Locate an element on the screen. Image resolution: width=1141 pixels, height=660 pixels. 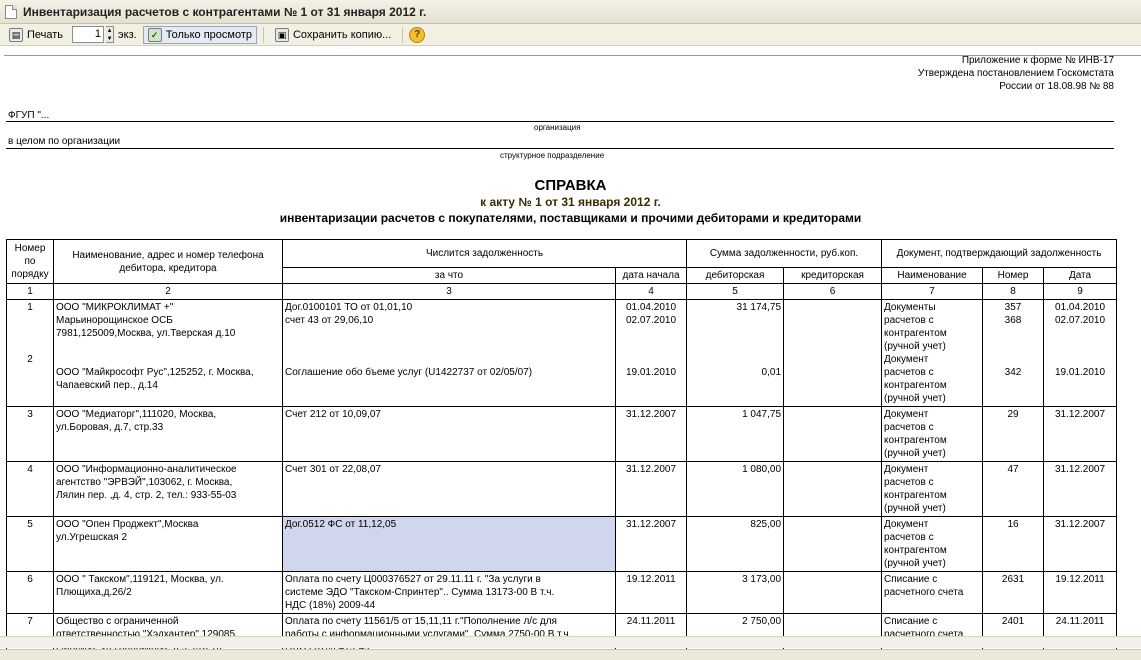
header-doc-name: Наименование is located at coordinates (932, 275).